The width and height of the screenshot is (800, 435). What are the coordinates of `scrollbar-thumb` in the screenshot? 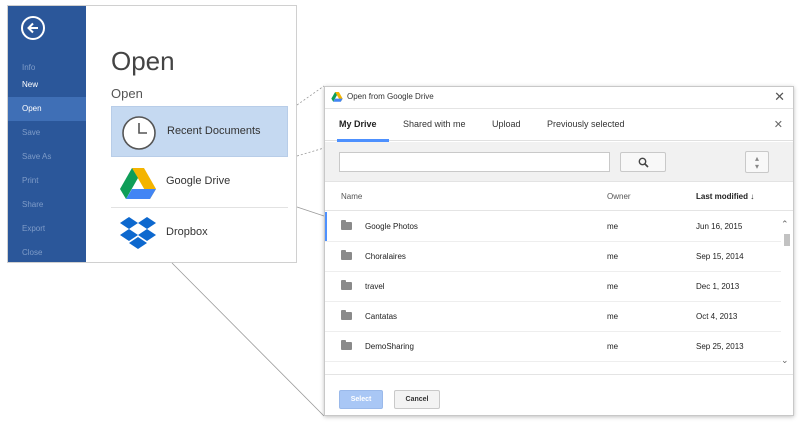 It's located at (787, 240).